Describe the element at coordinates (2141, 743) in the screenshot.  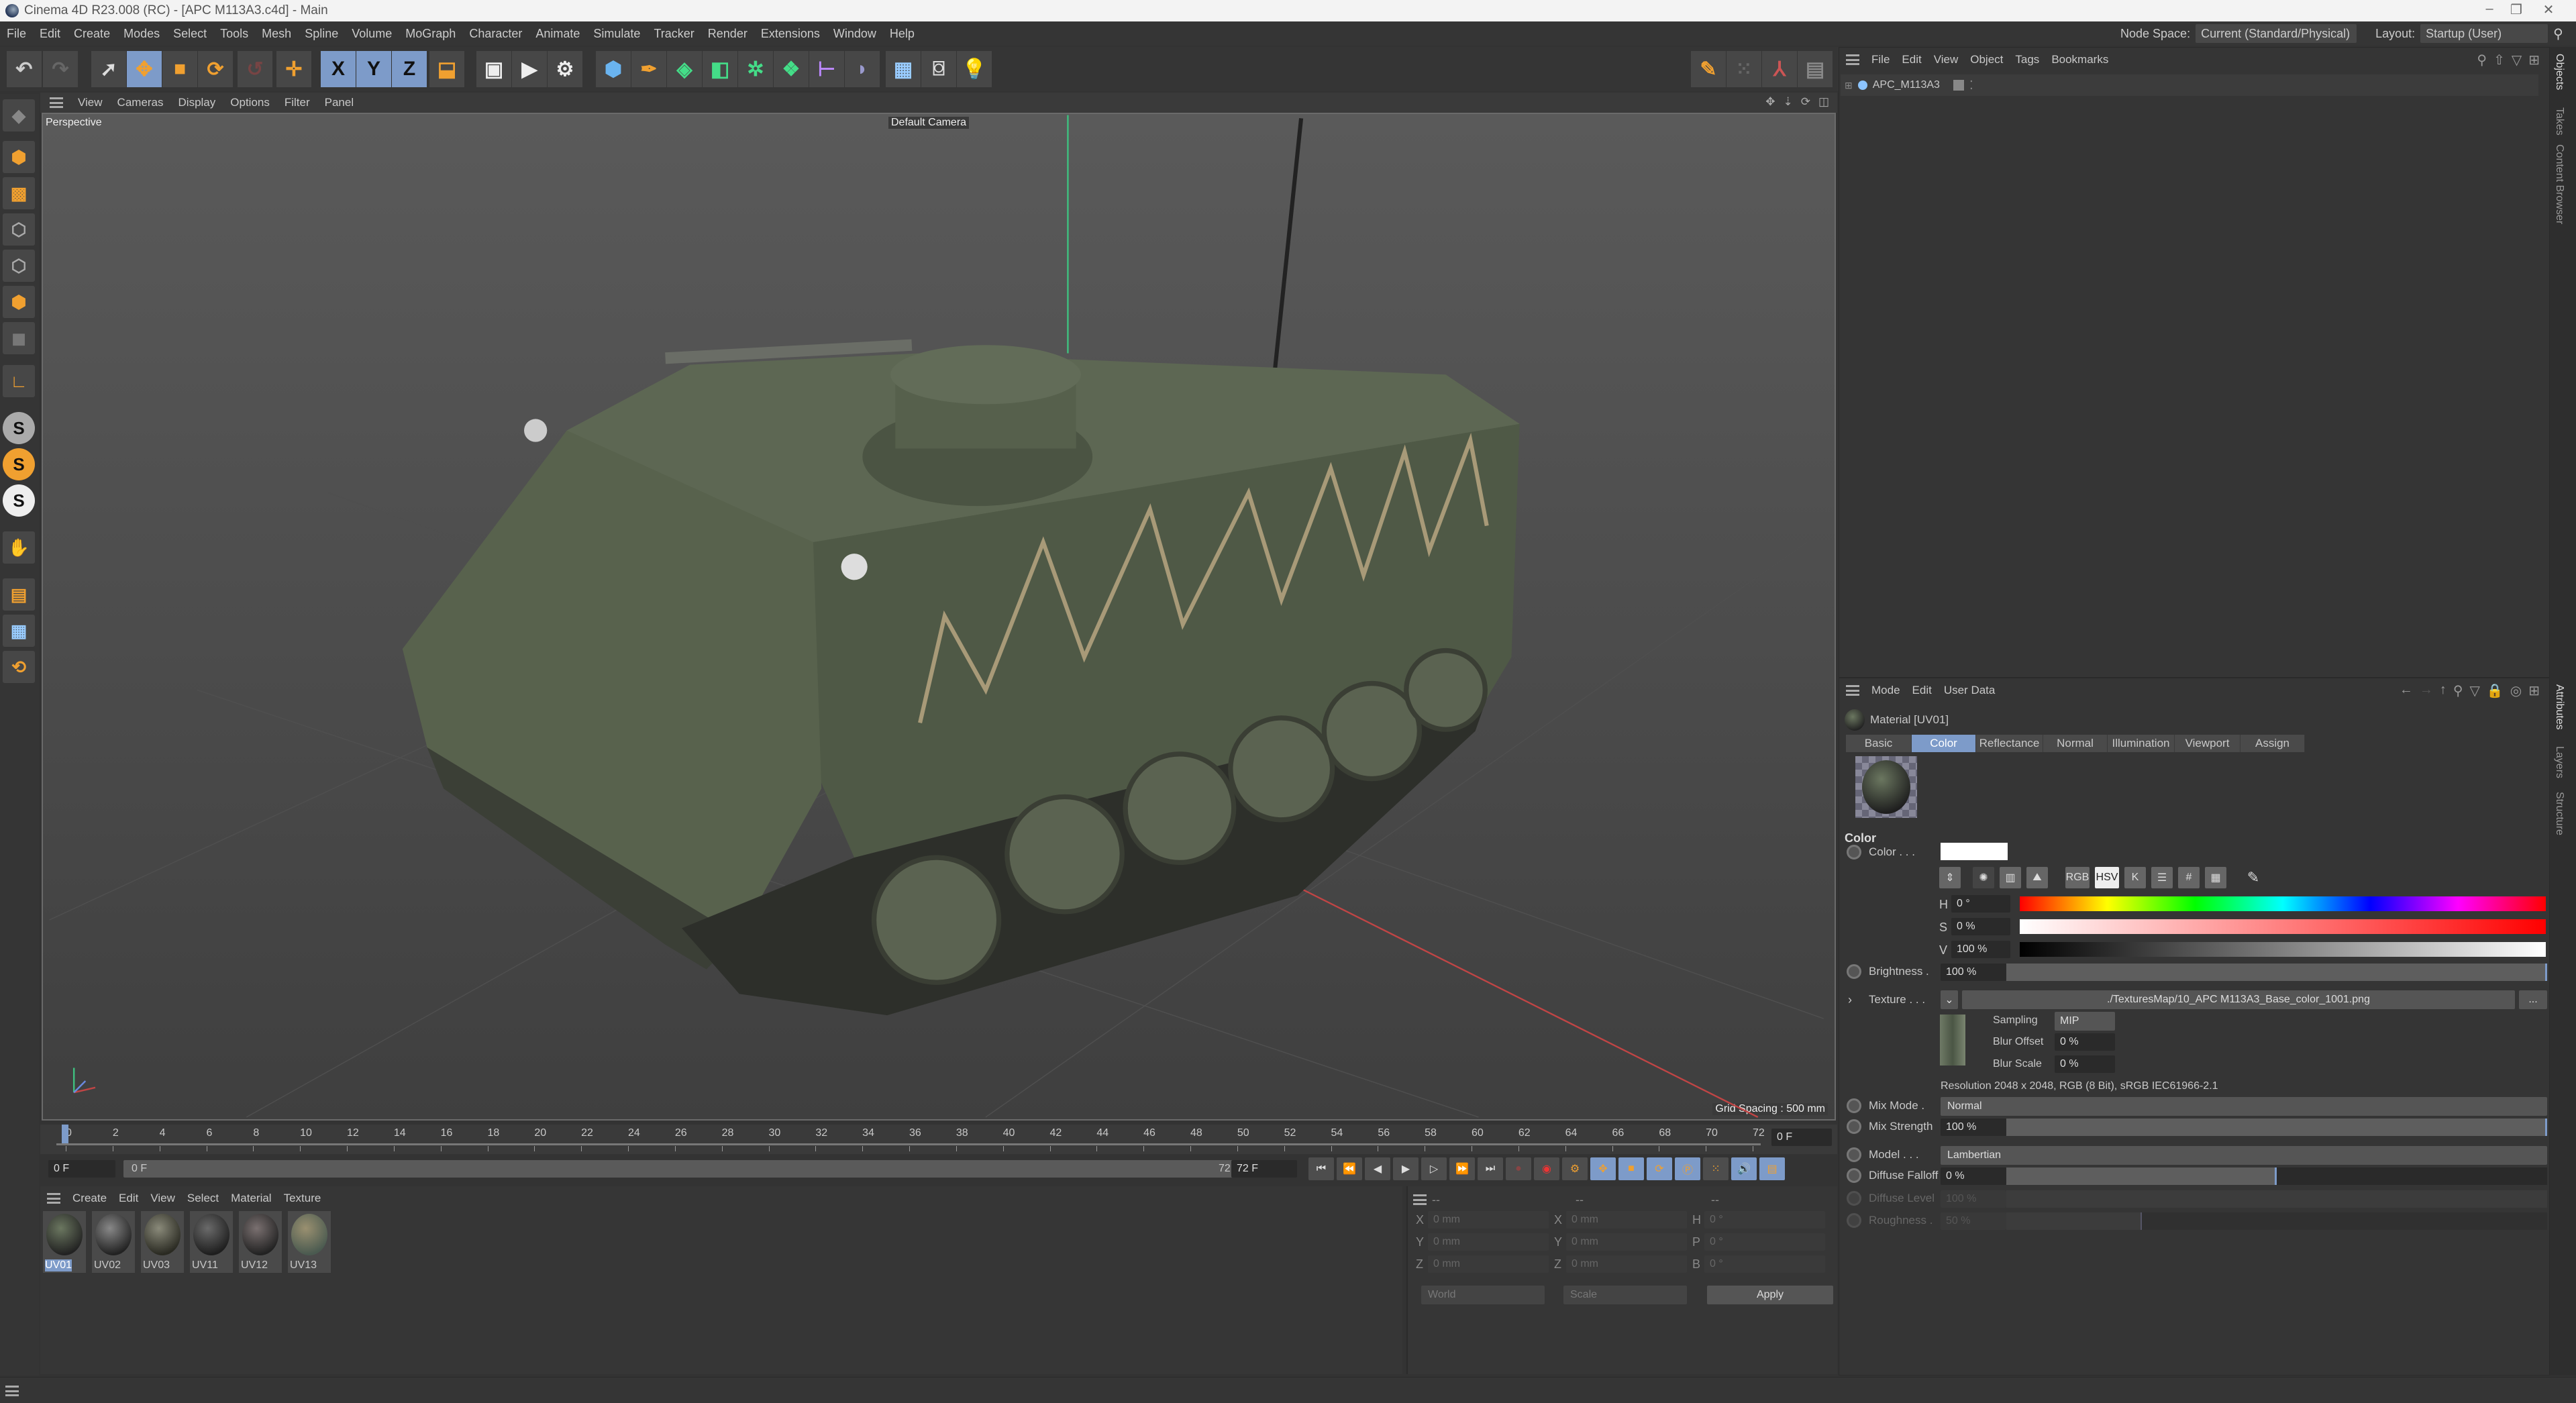
I see `tab-illumination: Illumination` at that location.